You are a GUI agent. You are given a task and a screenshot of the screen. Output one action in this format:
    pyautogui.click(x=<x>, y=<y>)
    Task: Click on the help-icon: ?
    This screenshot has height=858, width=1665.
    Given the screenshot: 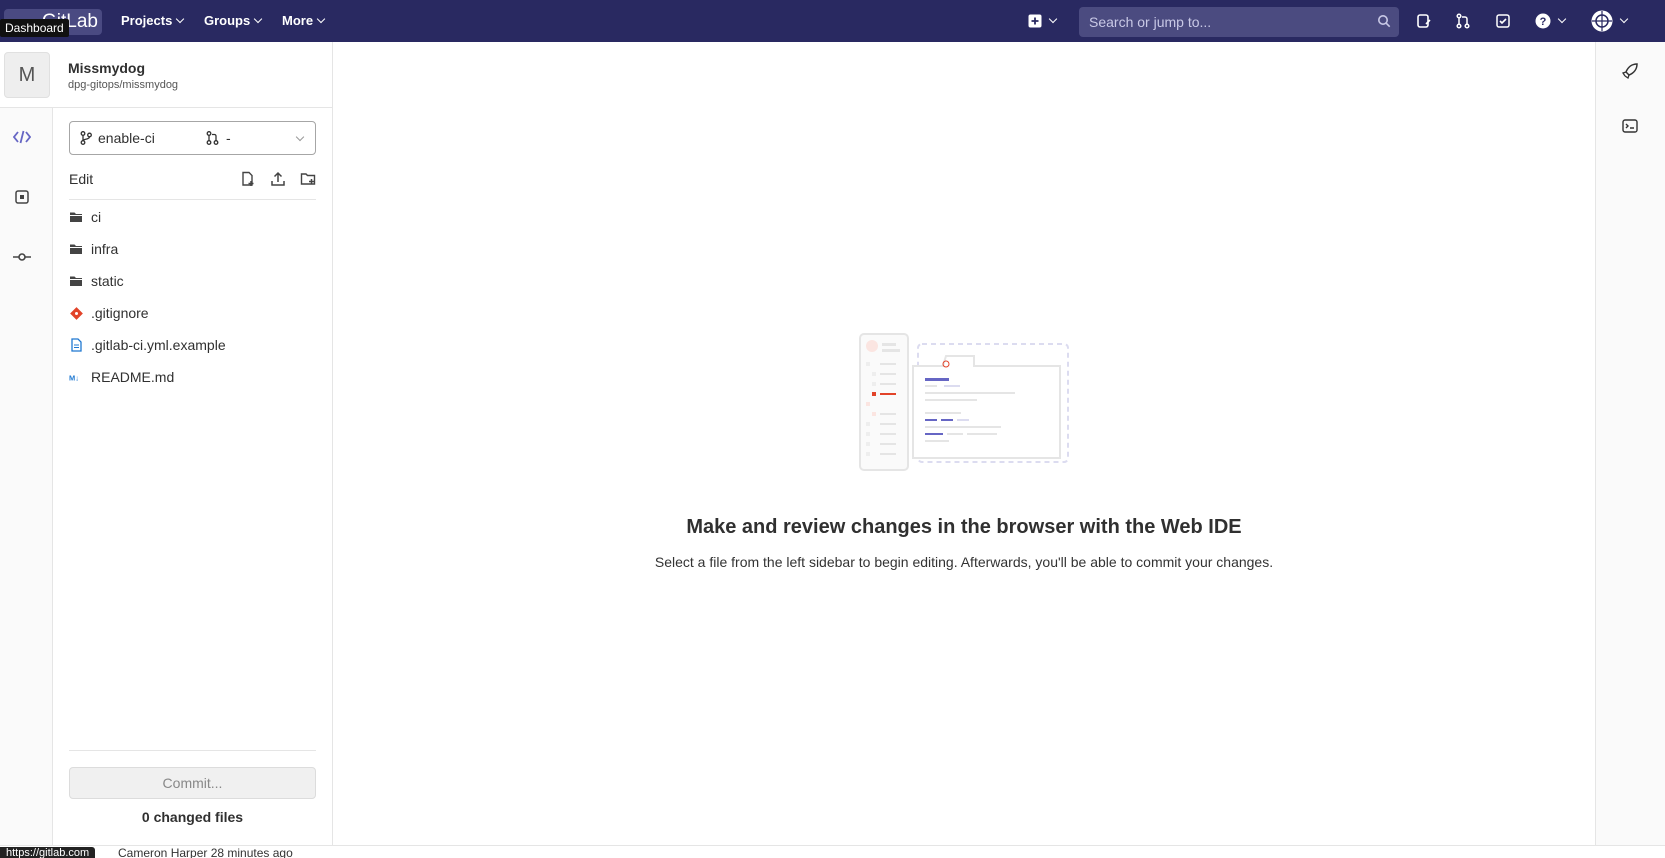 What is the action you would take?
    pyautogui.click(x=1543, y=21)
    